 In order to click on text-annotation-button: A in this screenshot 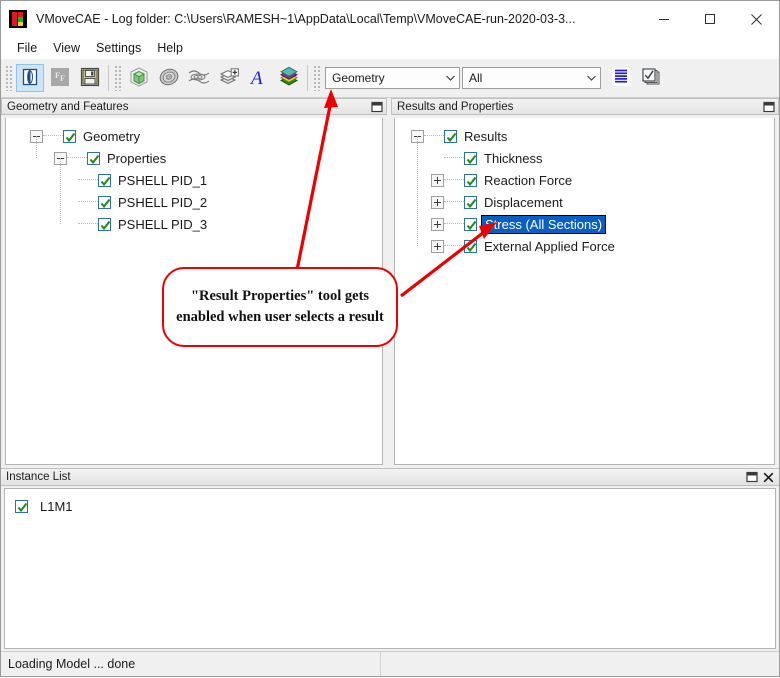, I will do `click(259, 78)`.